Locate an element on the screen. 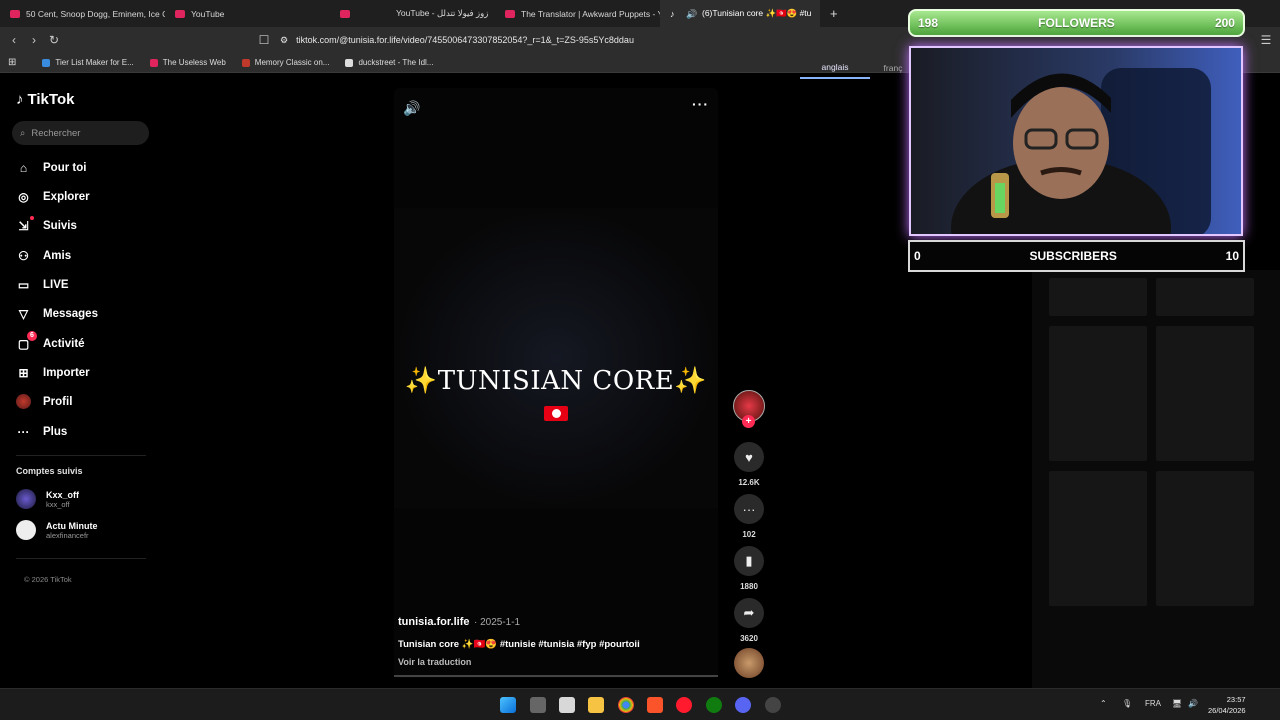  search-input: ⌕ Rechercher is located at coordinates (80, 133).